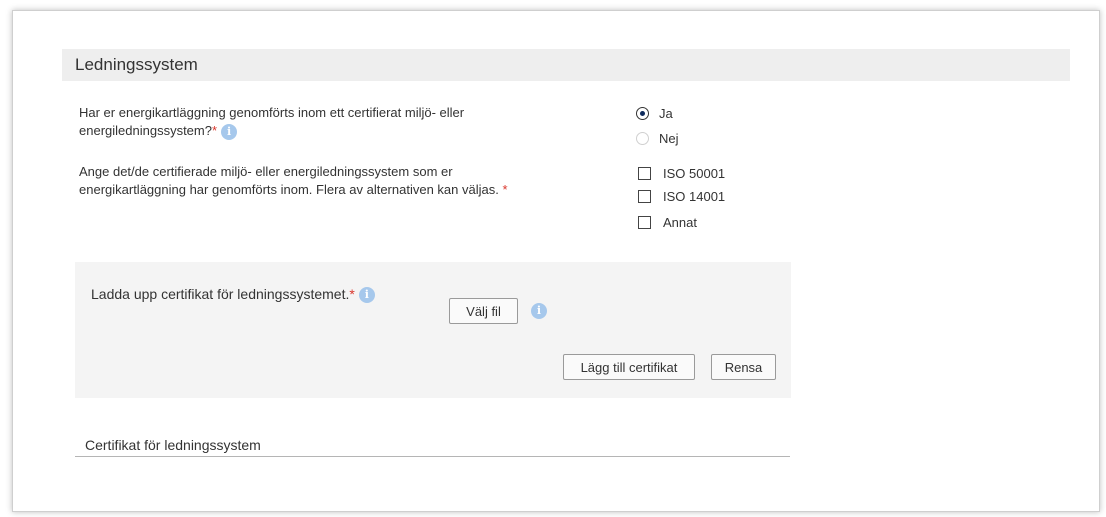 The height and width of the screenshot is (517, 1106). What do you see at coordinates (694, 173) in the screenshot?
I see `checkbox-label: ISO 50001` at bounding box center [694, 173].